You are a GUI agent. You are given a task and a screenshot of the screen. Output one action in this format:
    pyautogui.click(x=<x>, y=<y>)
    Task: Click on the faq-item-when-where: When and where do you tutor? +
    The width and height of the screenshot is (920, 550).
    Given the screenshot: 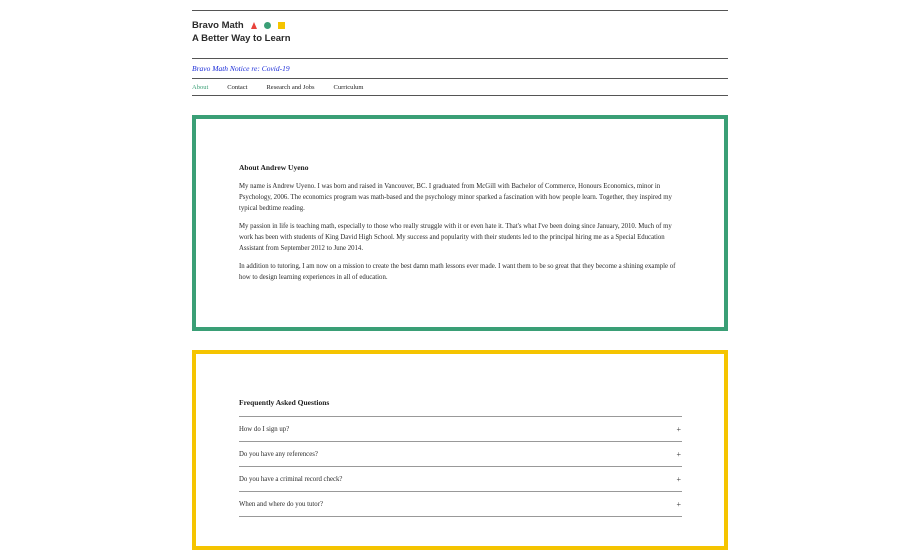 What is the action you would take?
    pyautogui.click(x=460, y=504)
    